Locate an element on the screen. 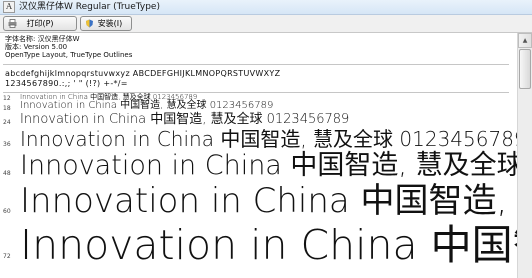  font-file-icon: A is located at coordinates (9, 7).